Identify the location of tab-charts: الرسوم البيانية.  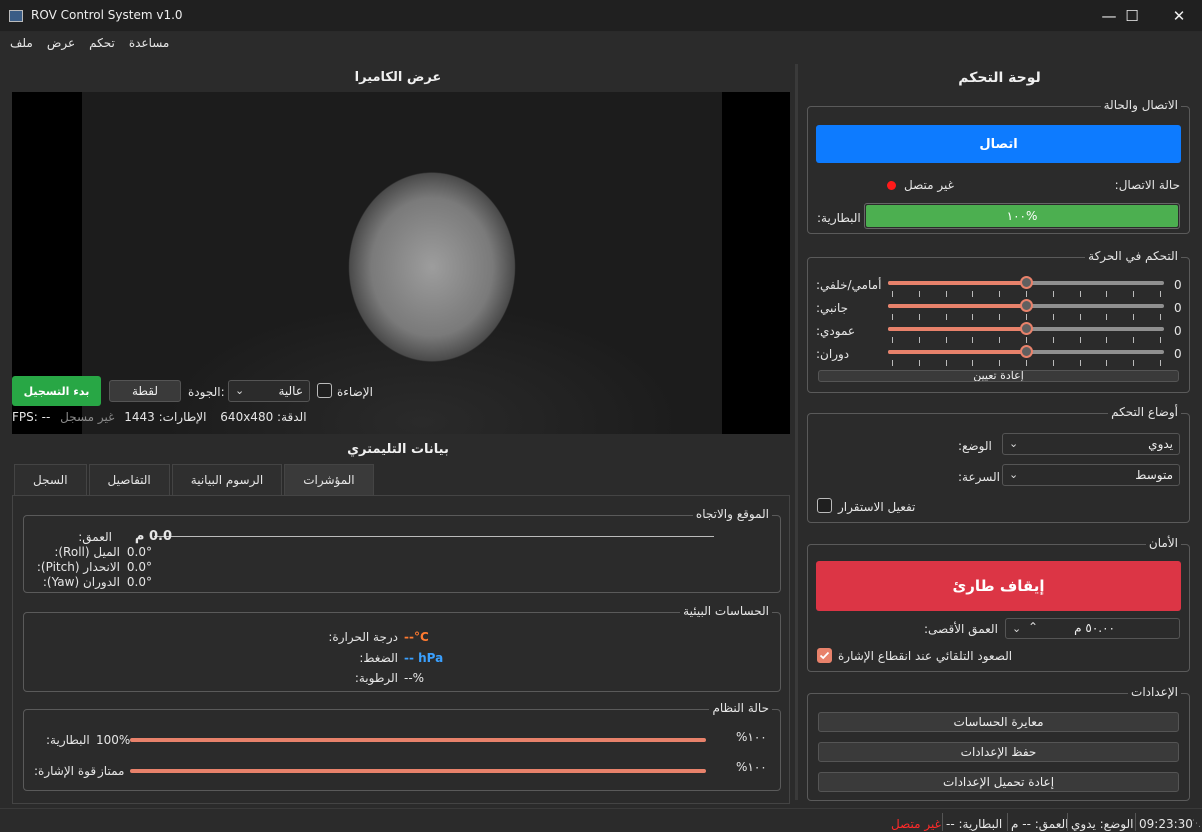
(227, 479).